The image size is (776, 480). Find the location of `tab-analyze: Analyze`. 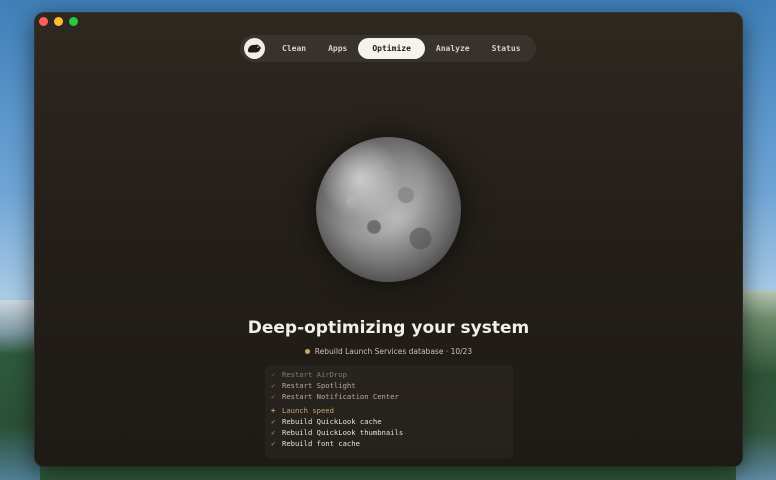

tab-analyze: Analyze is located at coordinates (453, 48).